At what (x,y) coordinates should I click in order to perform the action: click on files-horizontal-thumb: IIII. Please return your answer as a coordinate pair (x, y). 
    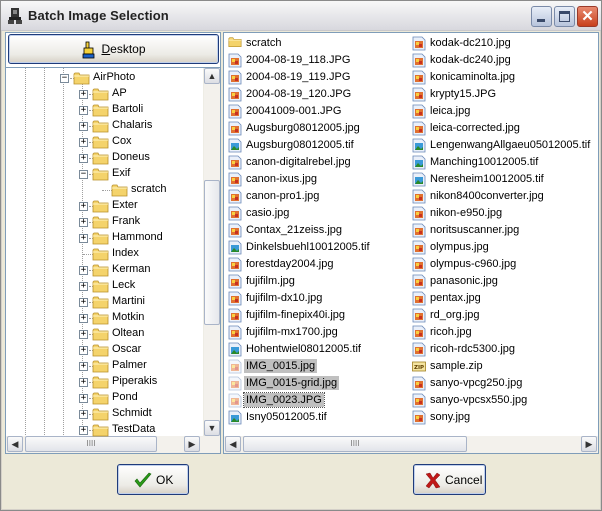
    Looking at the image, I should click on (355, 444).